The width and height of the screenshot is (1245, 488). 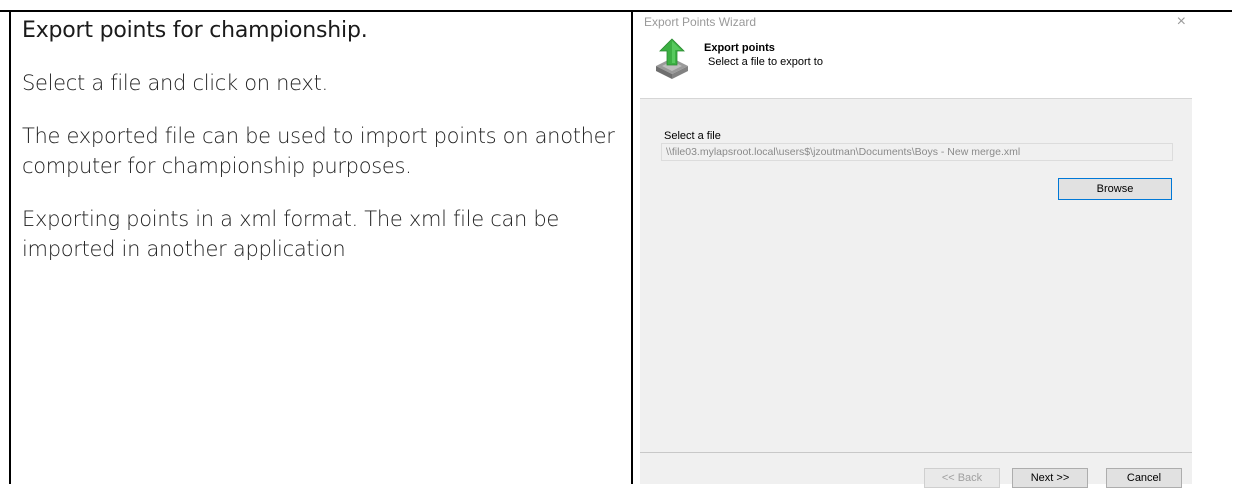 I want to click on table-border-divider, so click(x=632, y=247).